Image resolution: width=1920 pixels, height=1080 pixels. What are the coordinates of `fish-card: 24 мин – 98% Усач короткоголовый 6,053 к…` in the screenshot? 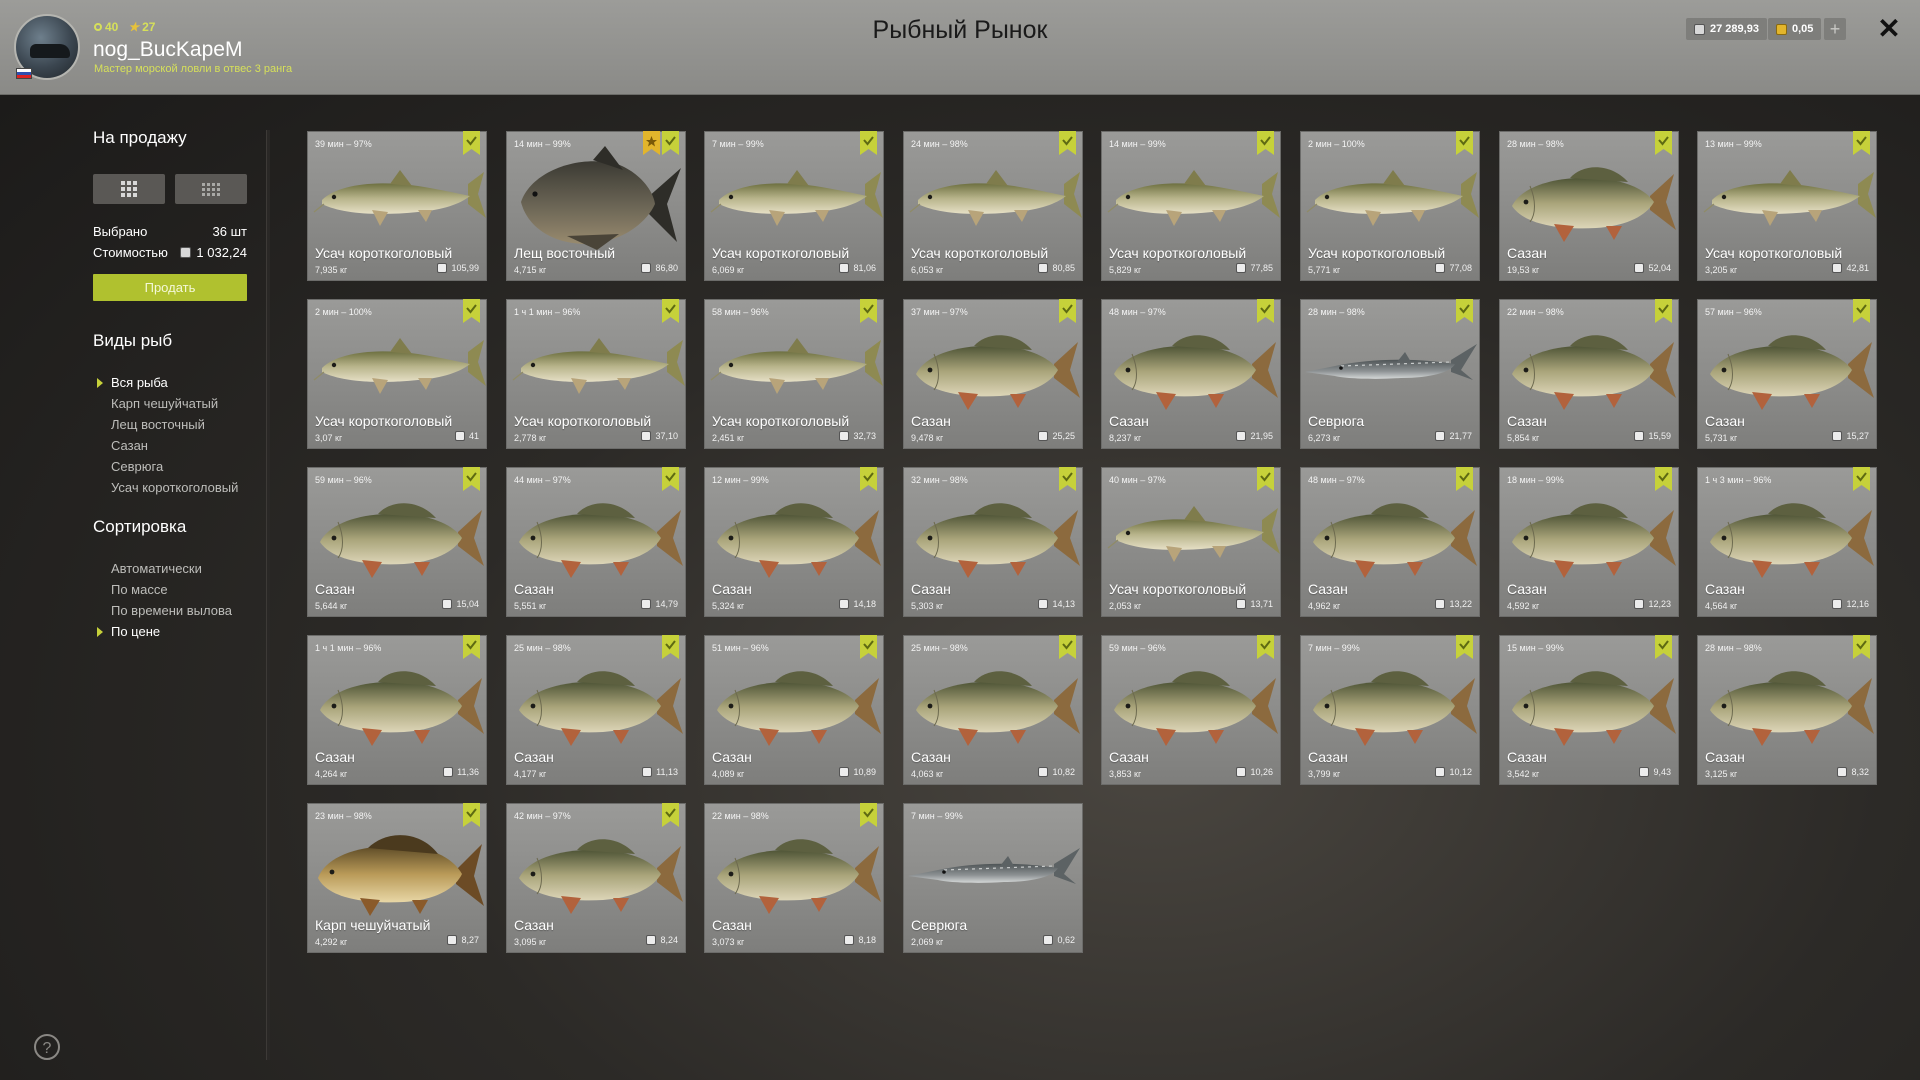 It's located at (993, 206).